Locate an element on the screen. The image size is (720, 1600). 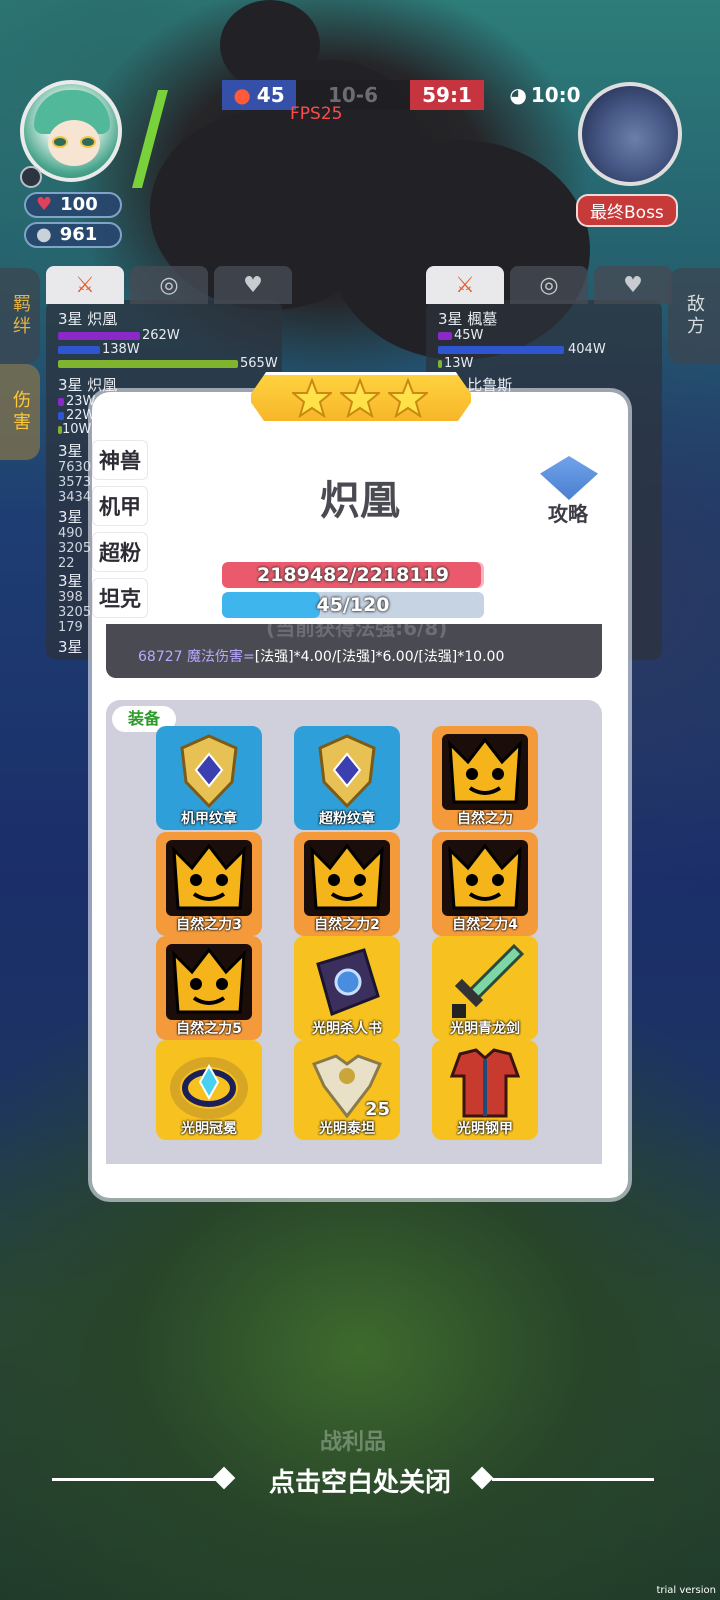
trait-tab-tank: 坦克 is located at coordinates (120, 598).